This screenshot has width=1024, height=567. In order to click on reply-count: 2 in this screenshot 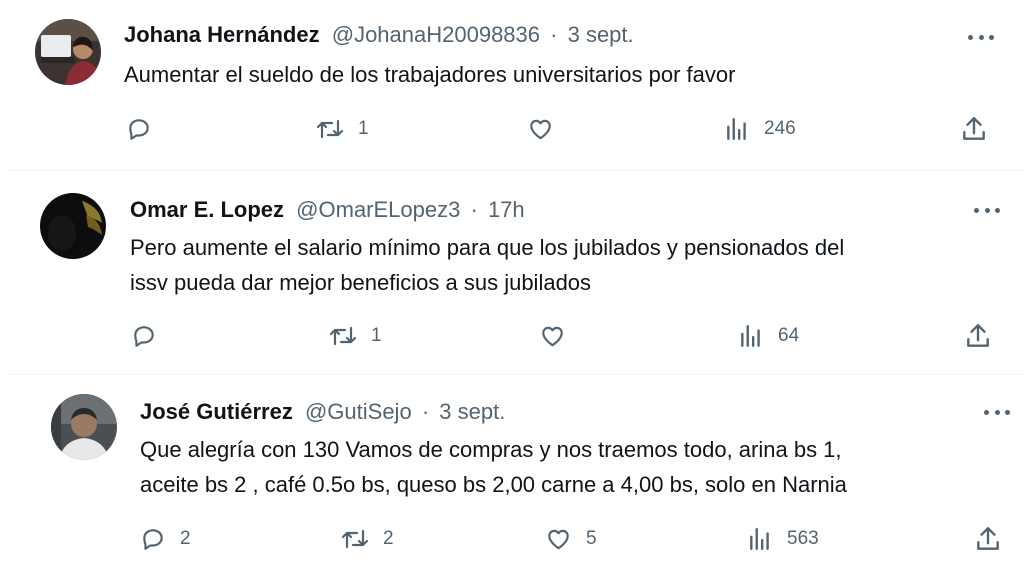, I will do `click(185, 538)`.